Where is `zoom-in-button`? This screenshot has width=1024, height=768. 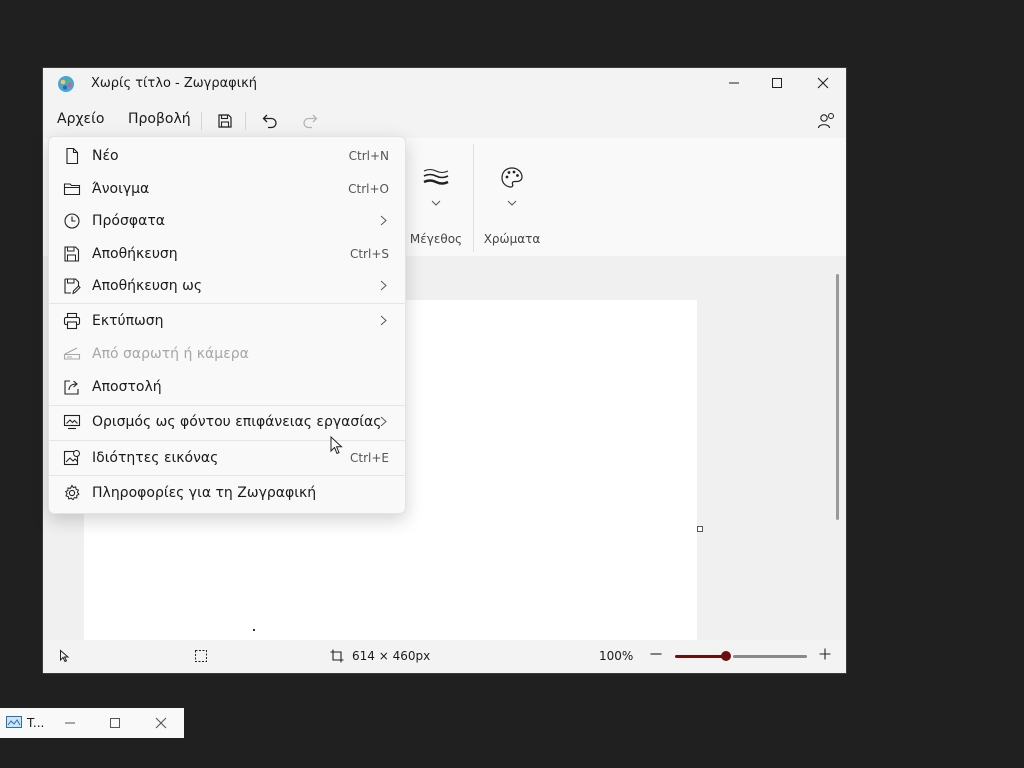
zoom-in-button is located at coordinates (825, 654).